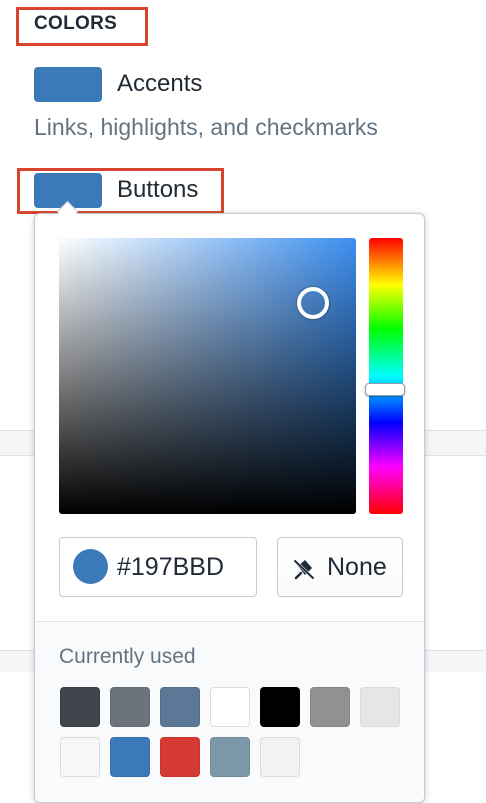 The image size is (486, 803). Describe the element at coordinates (386, 376) in the screenshot. I see `hue-slider` at that location.